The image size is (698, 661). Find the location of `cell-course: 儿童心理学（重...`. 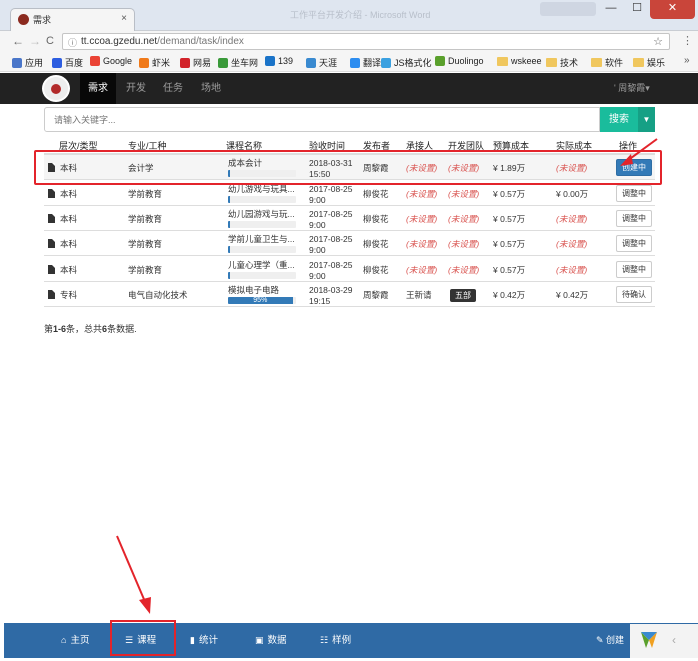

cell-course: 儿童心理学（重... is located at coordinates (261, 265).